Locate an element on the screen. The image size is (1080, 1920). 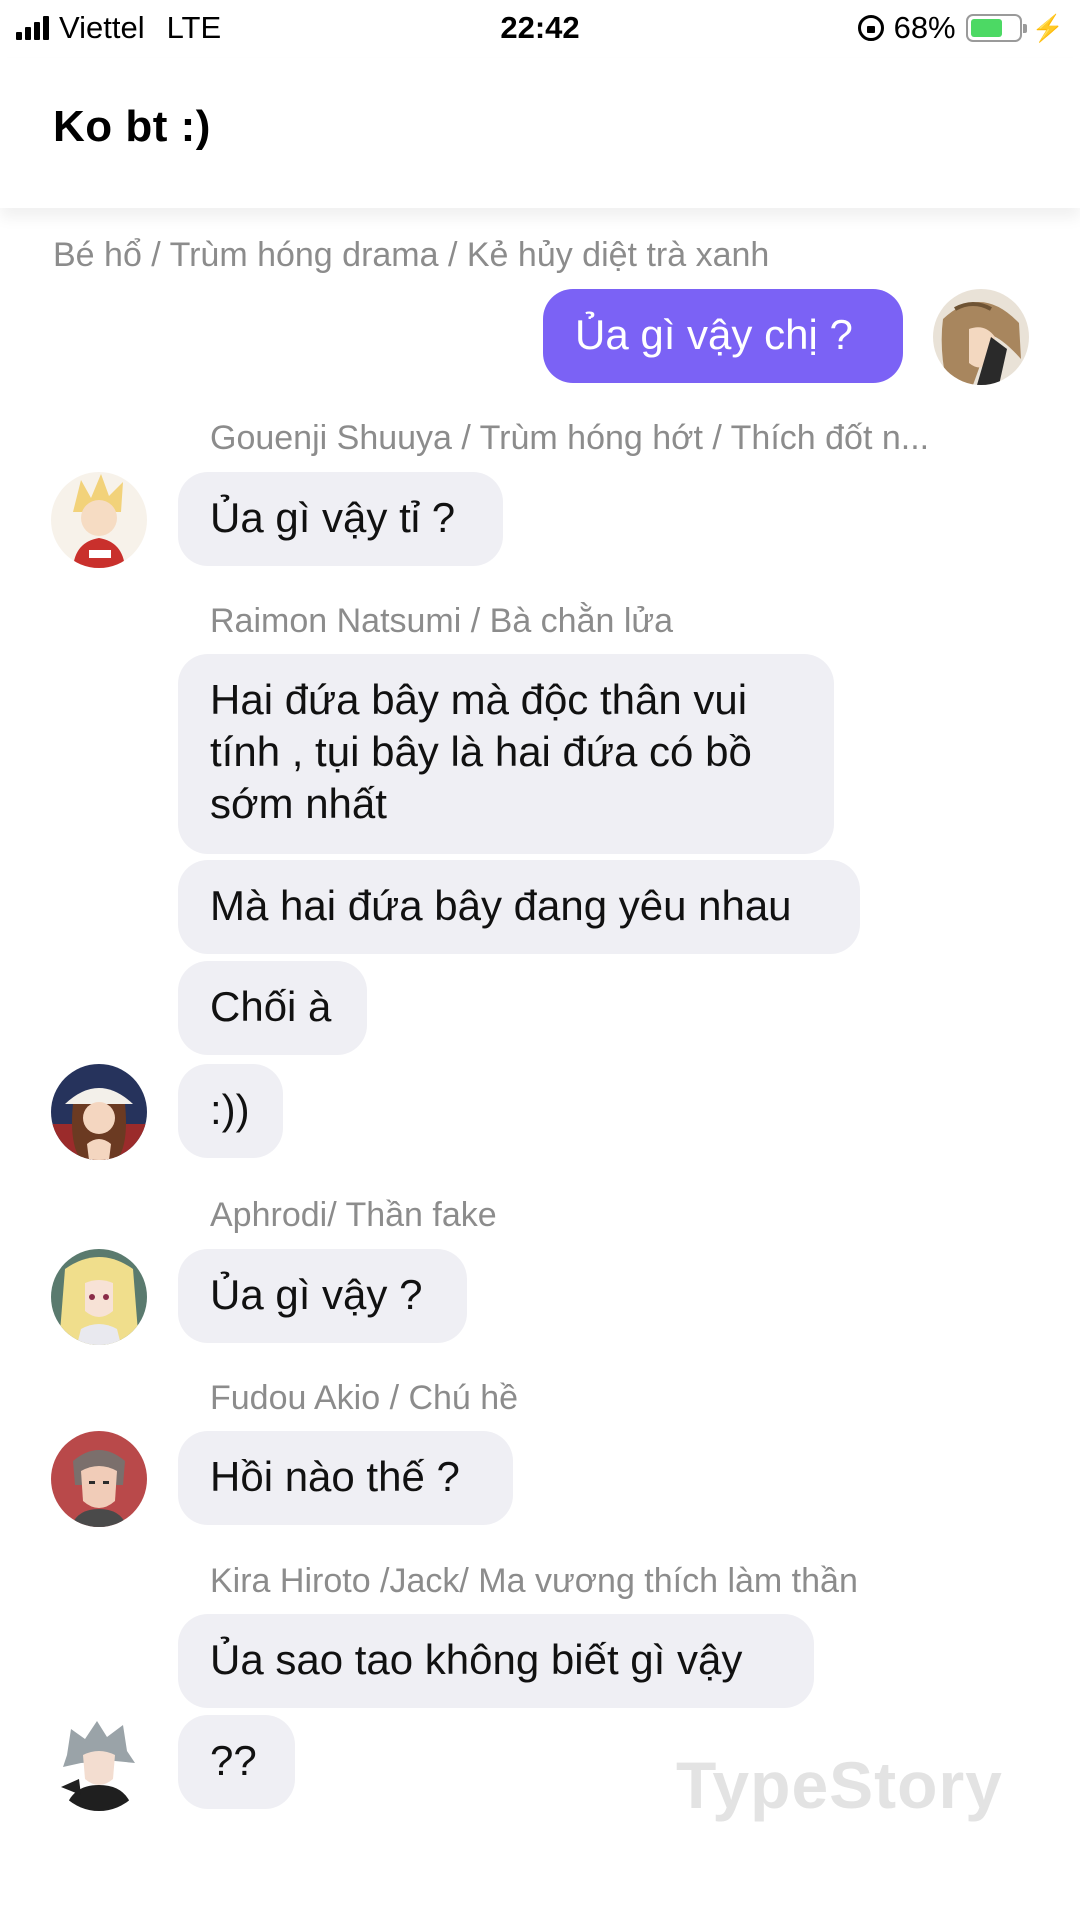
message-bubble: Mà hai đứa bây đang yêu nhau is located at coordinates (519, 907).